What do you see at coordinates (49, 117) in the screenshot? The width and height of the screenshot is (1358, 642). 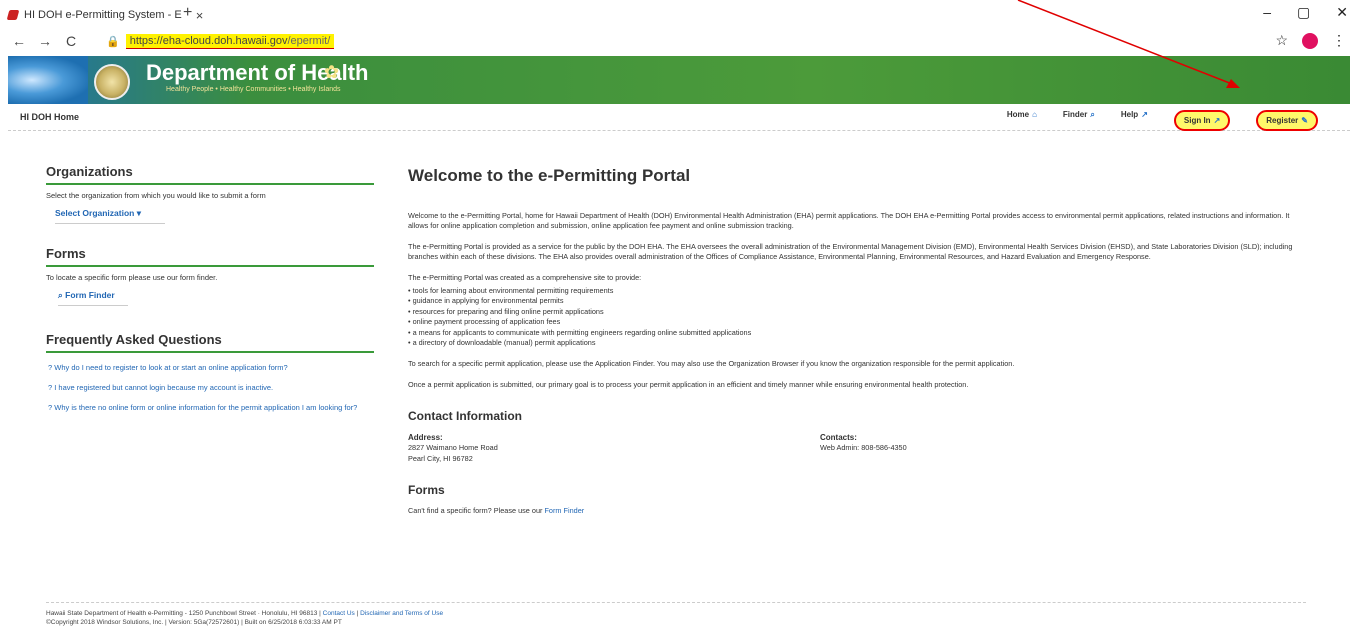 I see `hi-doh-home-link: HI DOH Home` at bounding box center [49, 117].